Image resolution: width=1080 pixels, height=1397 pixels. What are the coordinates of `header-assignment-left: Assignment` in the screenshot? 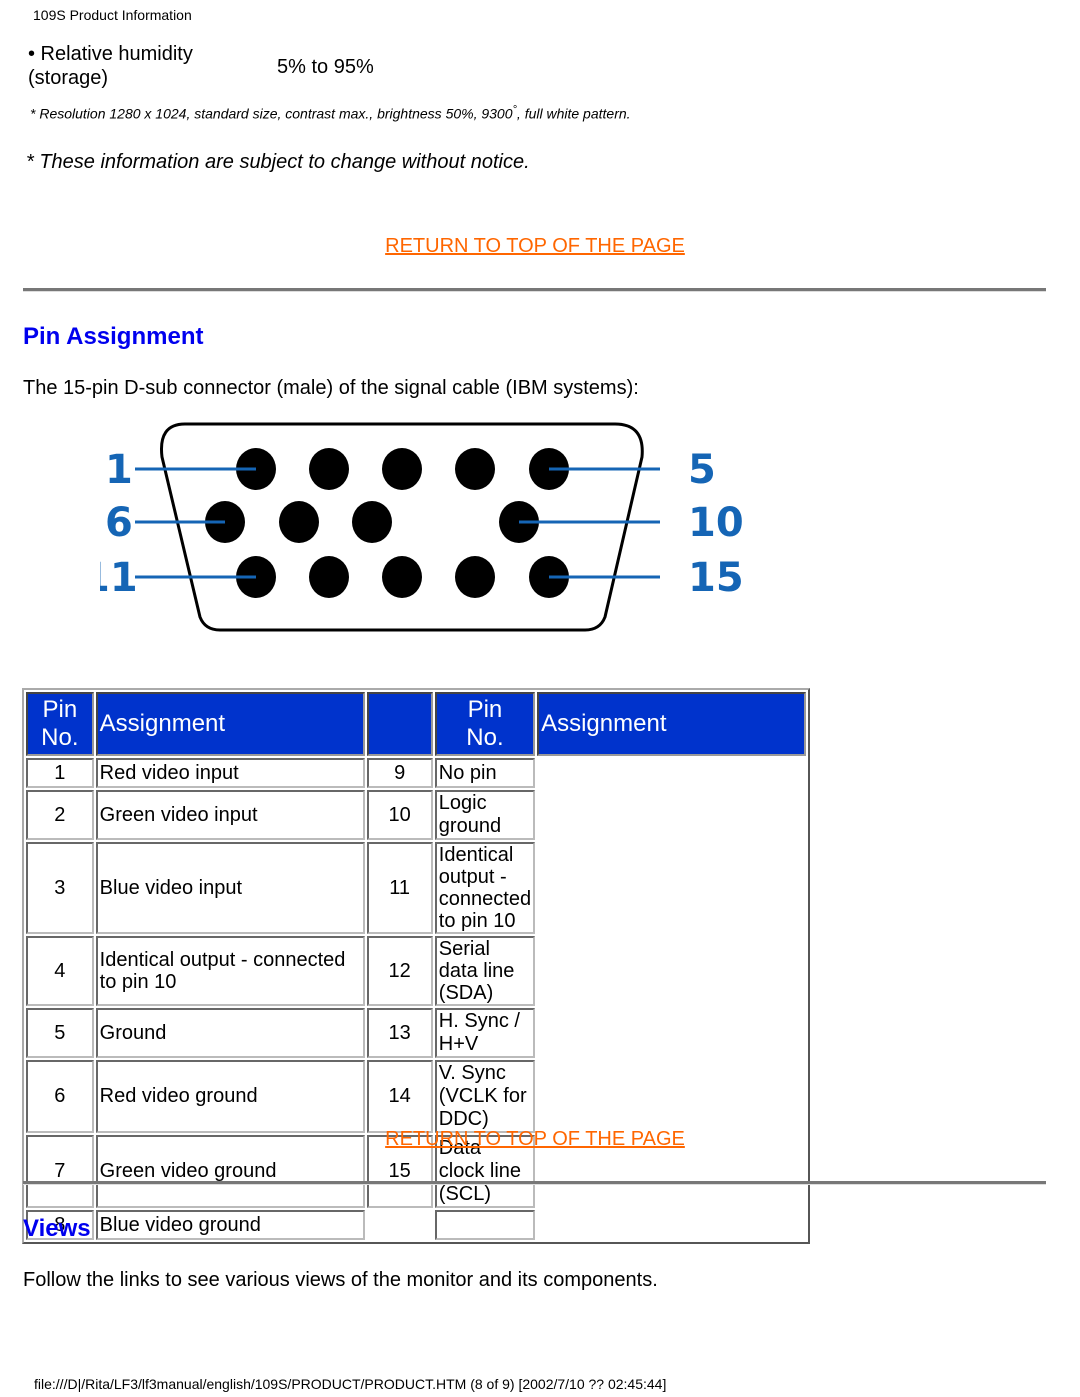 It's located at (230, 724).